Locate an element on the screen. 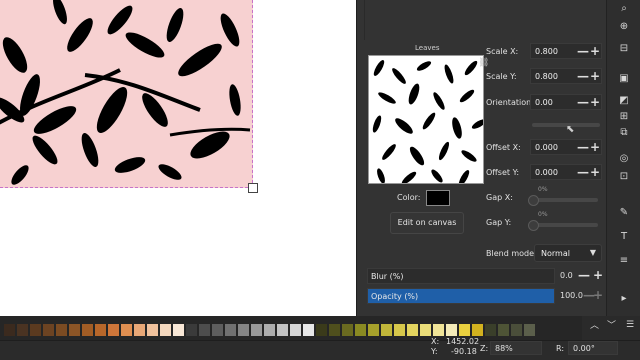 This screenshot has height=360, width=640. offset-y-increment: + is located at coordinates (595, 172).